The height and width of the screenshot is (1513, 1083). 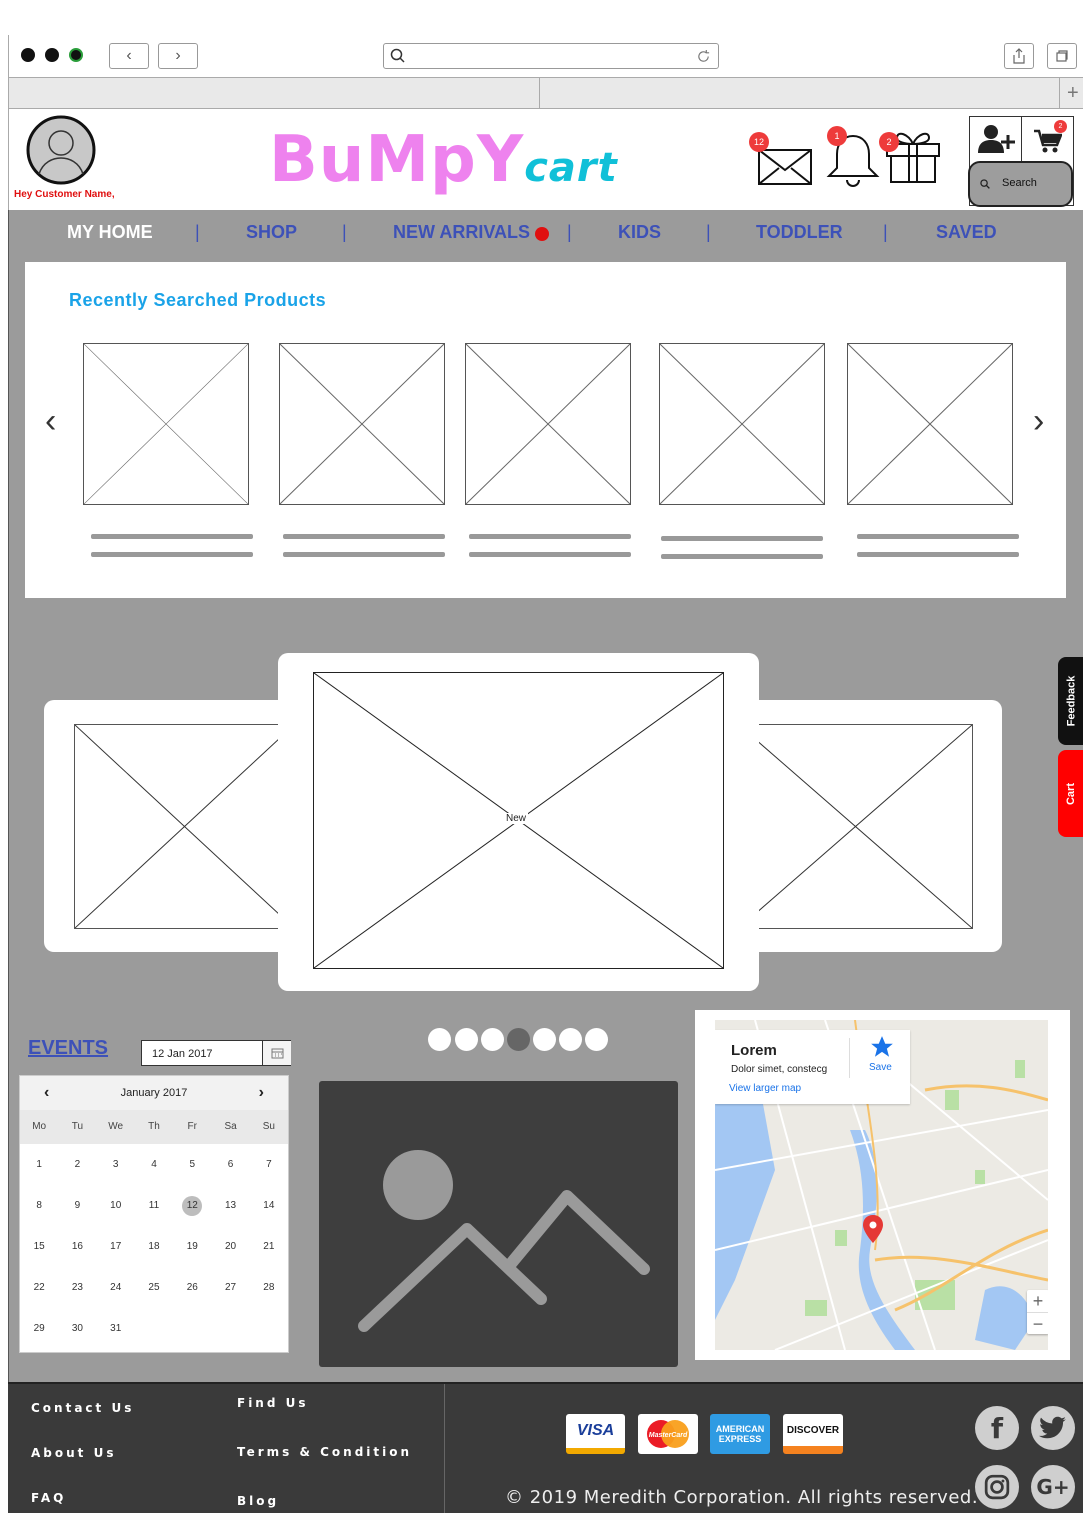 I want to click on cart-button: 2, so click(x=1048, y=139).